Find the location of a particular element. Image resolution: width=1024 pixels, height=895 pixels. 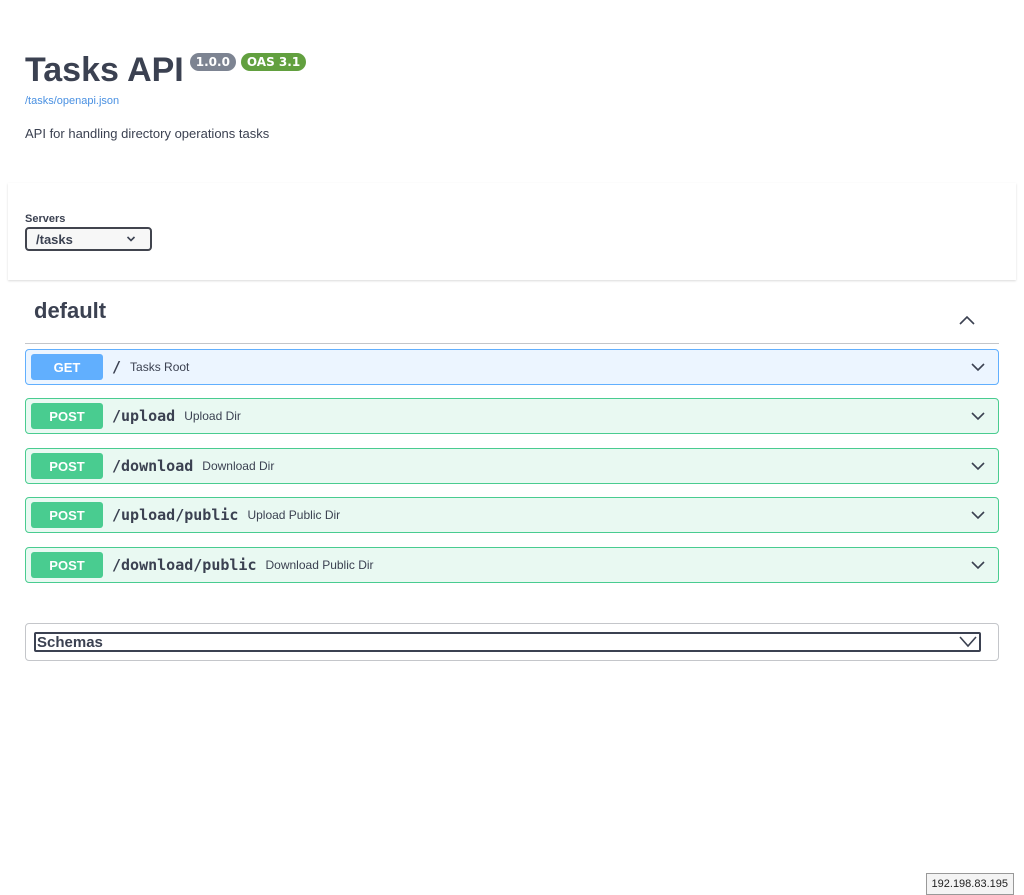

operation-summary: Download Dir is located at coordinates (238, 466).